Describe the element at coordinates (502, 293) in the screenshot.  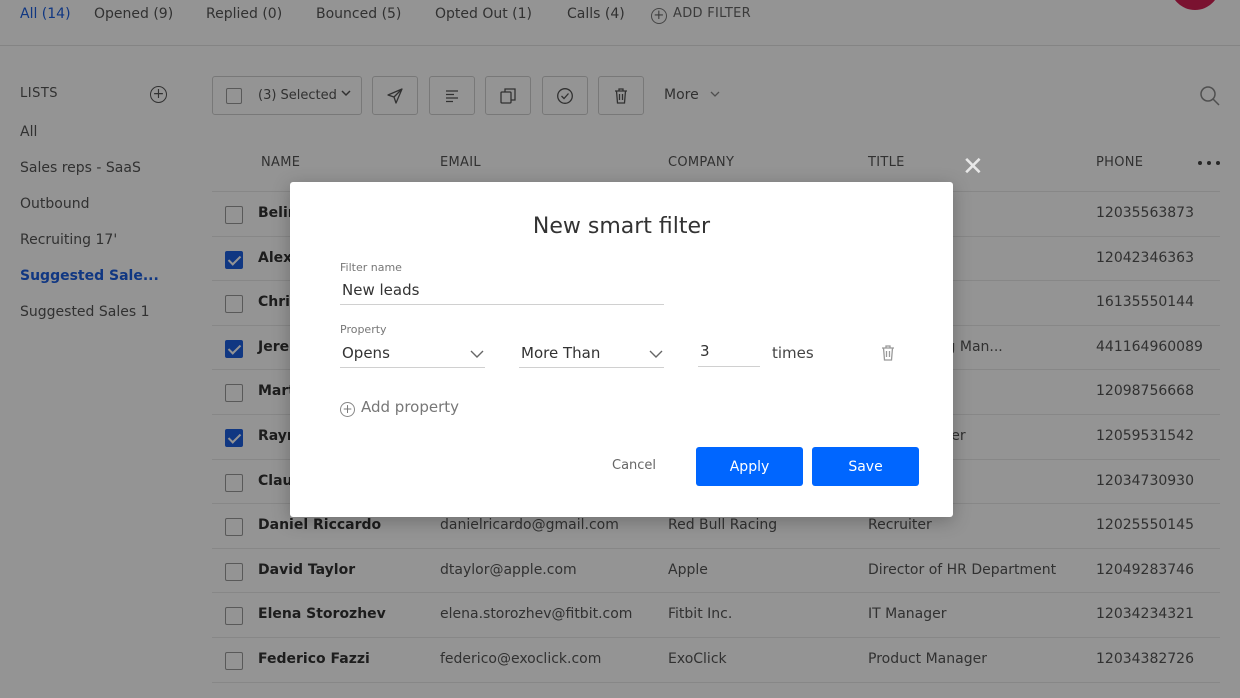
I see `filter-name-input: New leads` at that location.